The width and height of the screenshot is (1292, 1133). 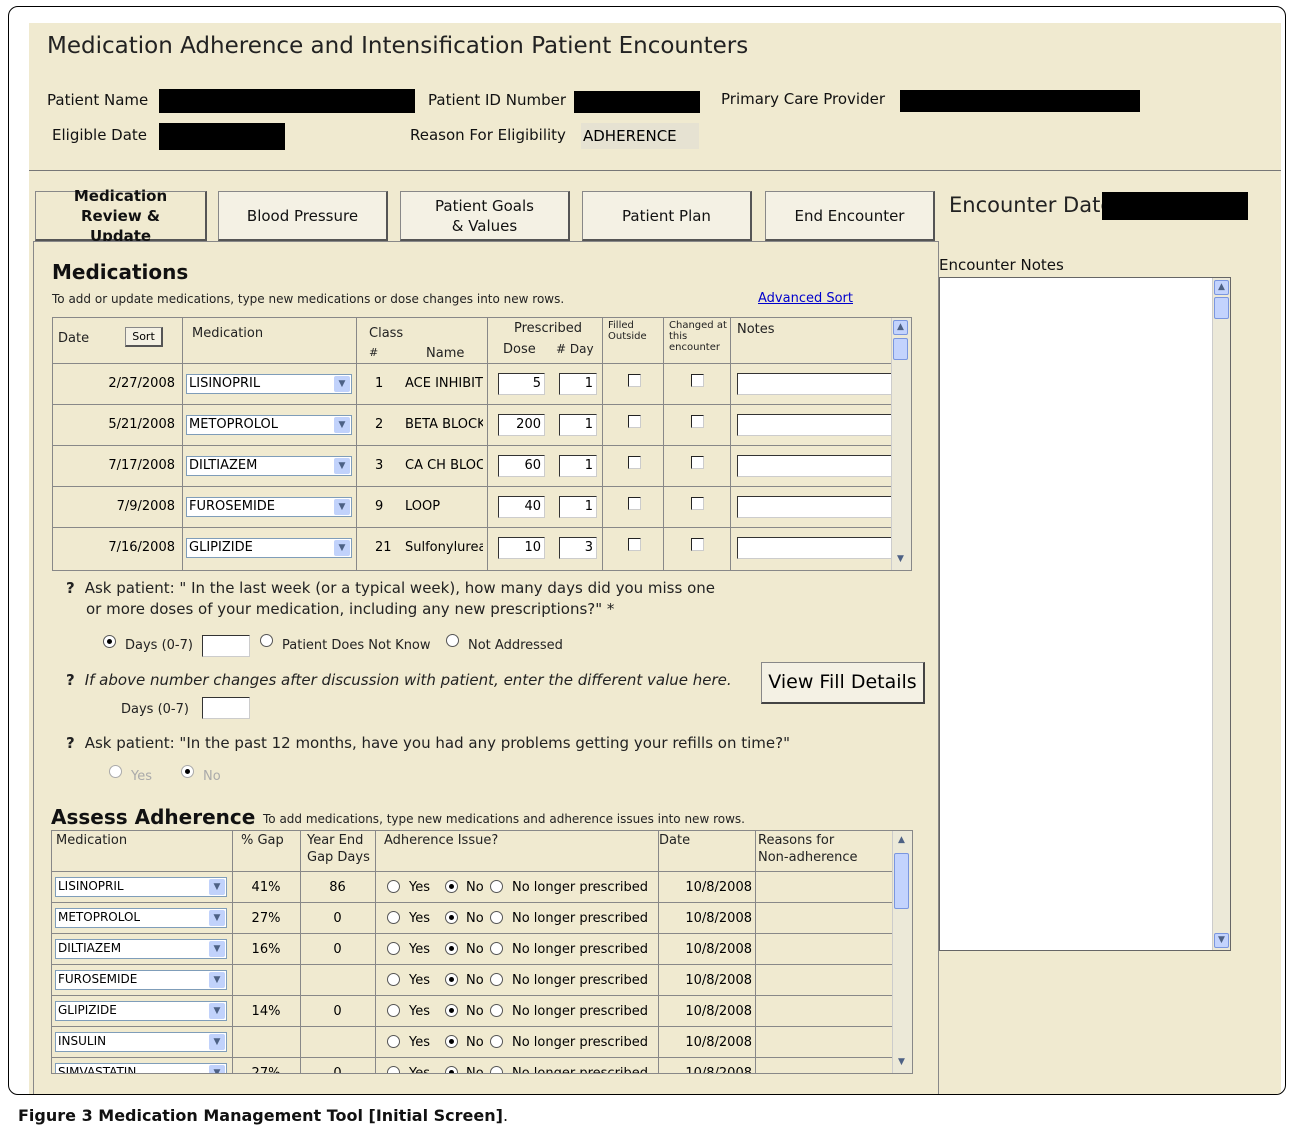 I want to click on refills-yes-radio, so click(x=115, y=771).